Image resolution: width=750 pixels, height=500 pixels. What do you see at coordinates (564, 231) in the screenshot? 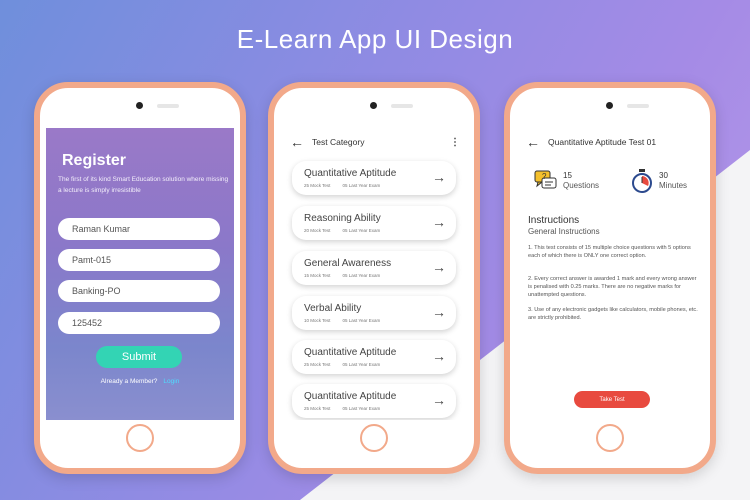
I see `instructions-subtitle: General Instructions` at bounding box center [564, 231].